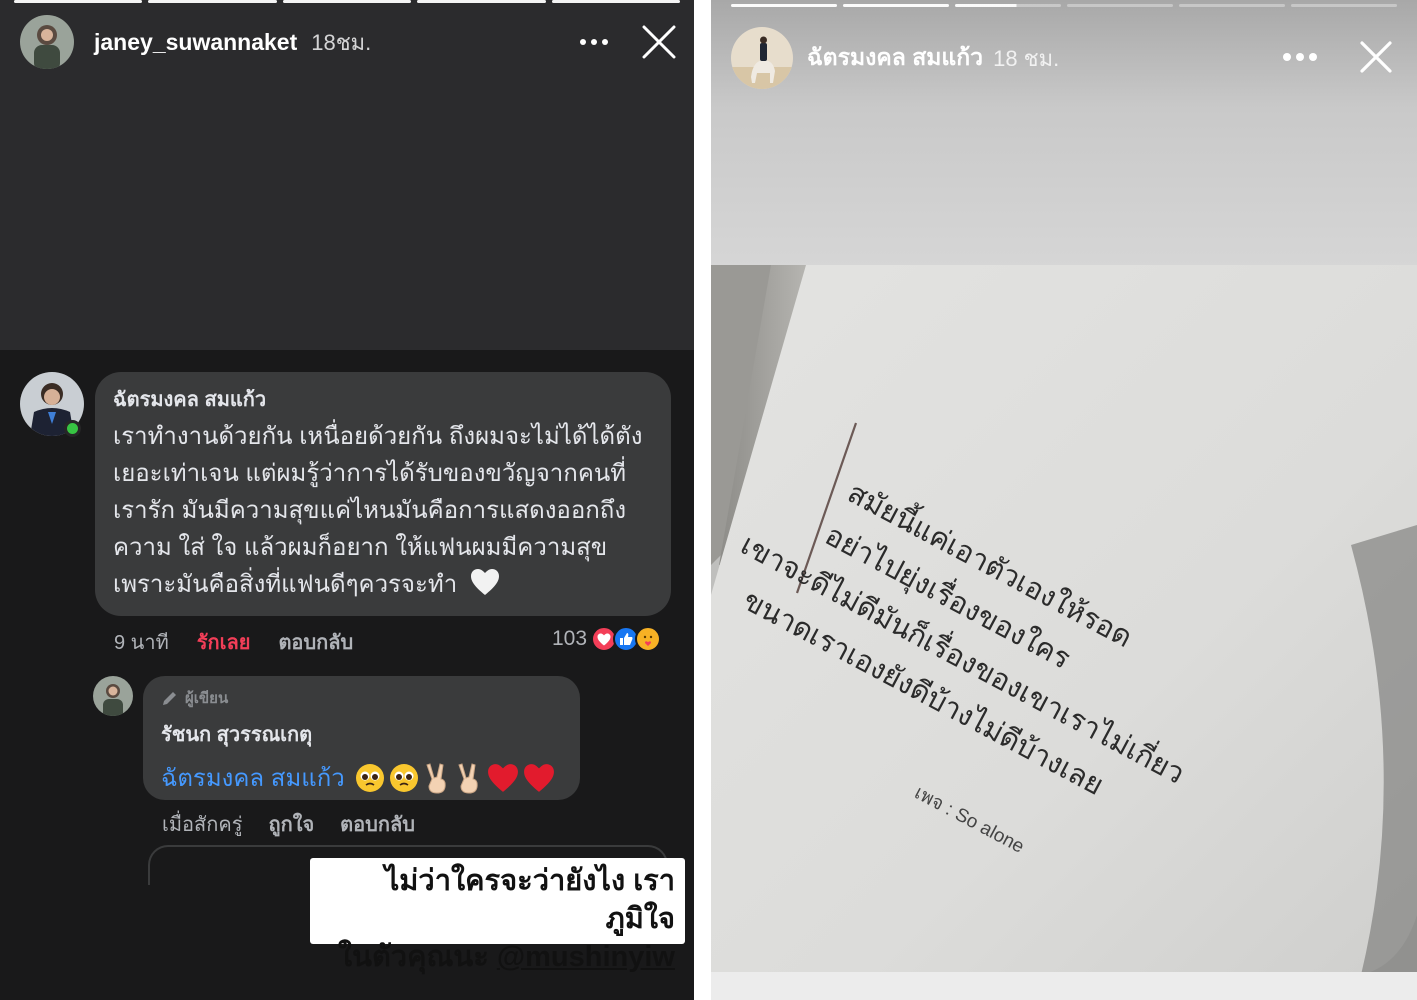 The width and height of the screenshot is (1417, 1000). Describe the element at coordinates (202, 825) in the screenshot. I see `reply-time: เมื่อสักครู่` at that location.